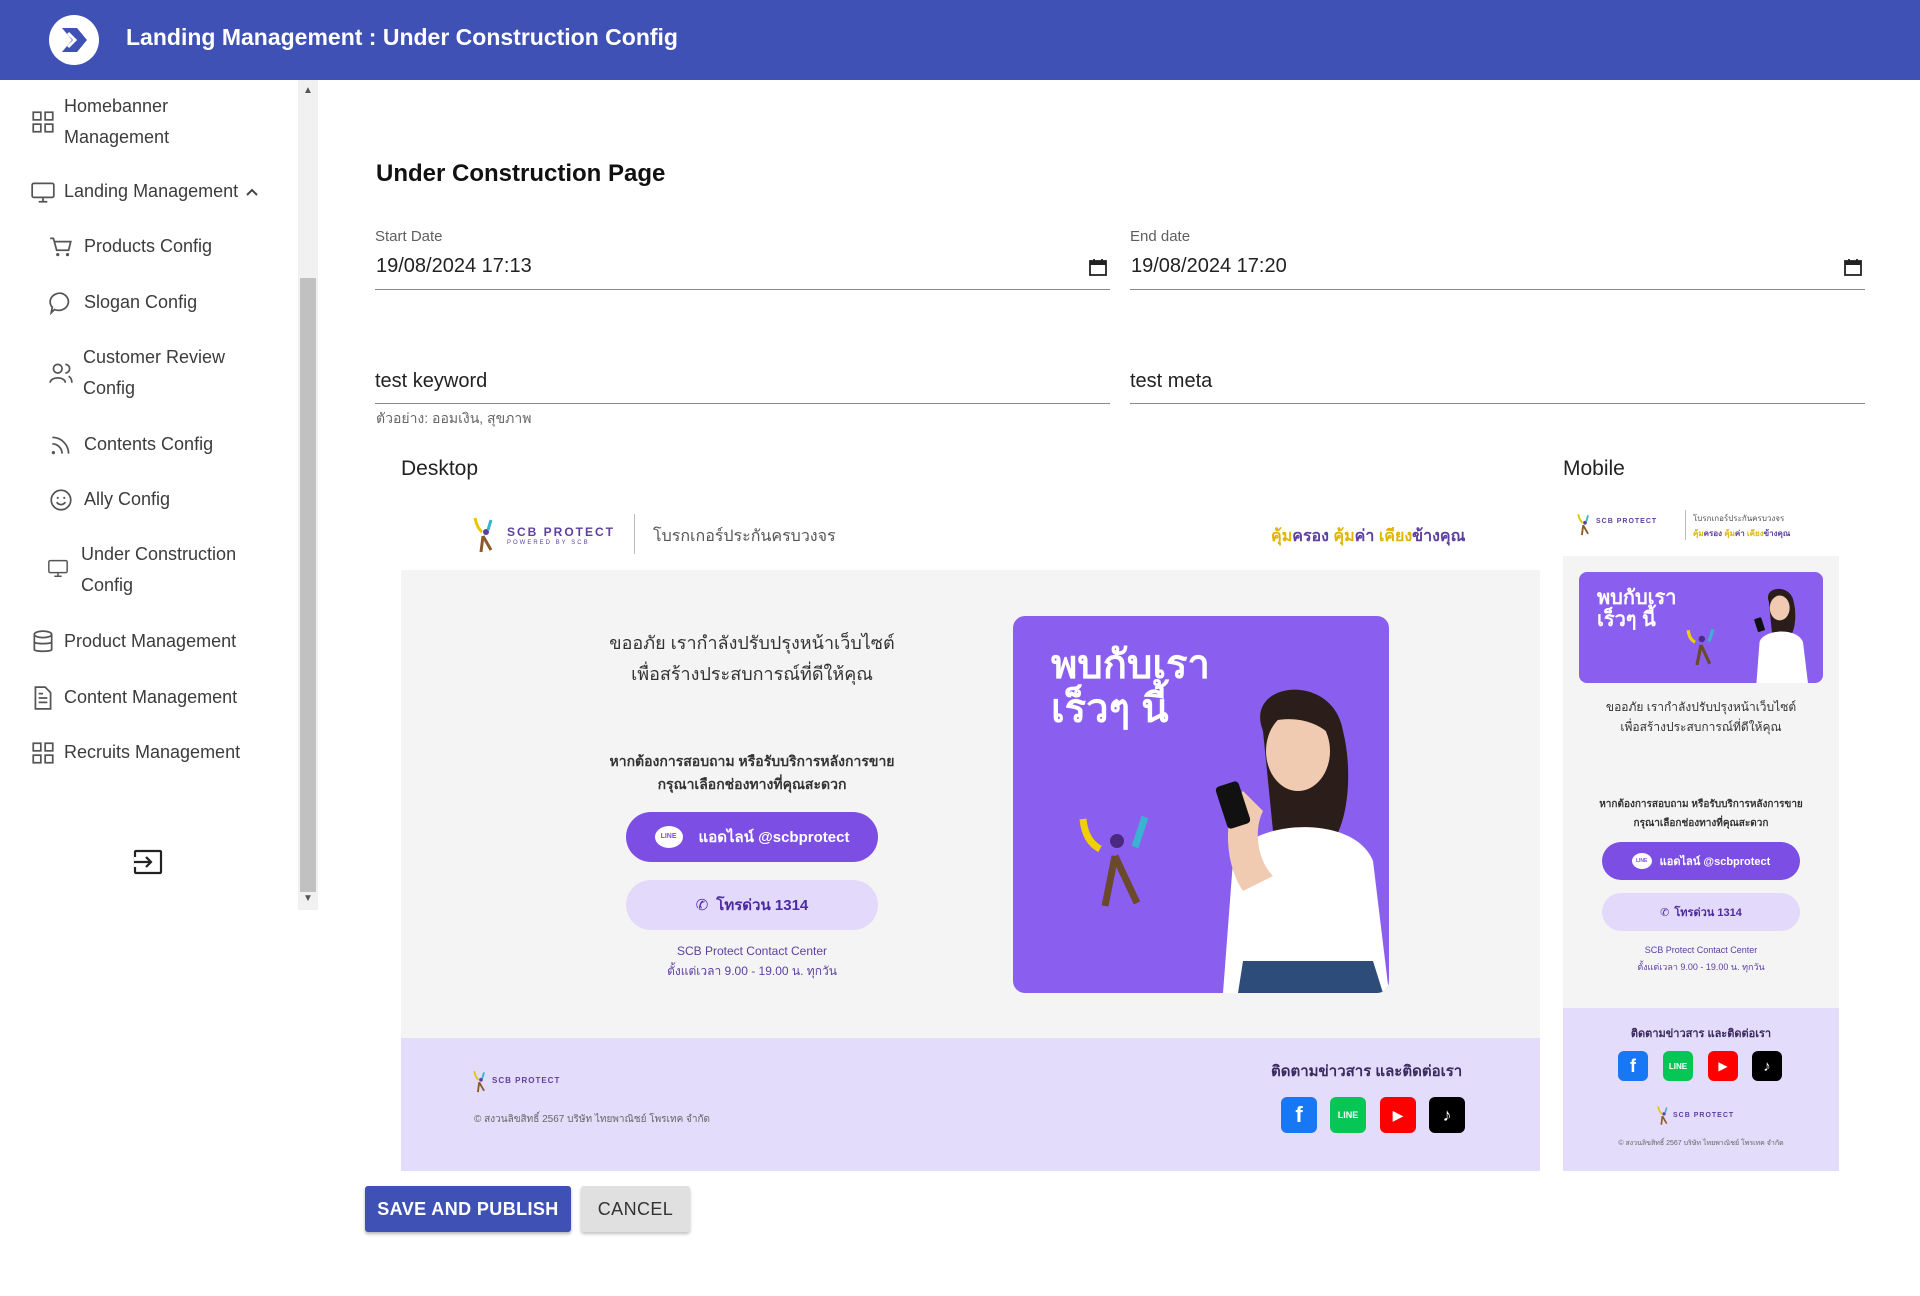 The height and width of the screenshot is (1296, 1920). I want to click on sidebar-item-label: Product Management, so click(150, 641).